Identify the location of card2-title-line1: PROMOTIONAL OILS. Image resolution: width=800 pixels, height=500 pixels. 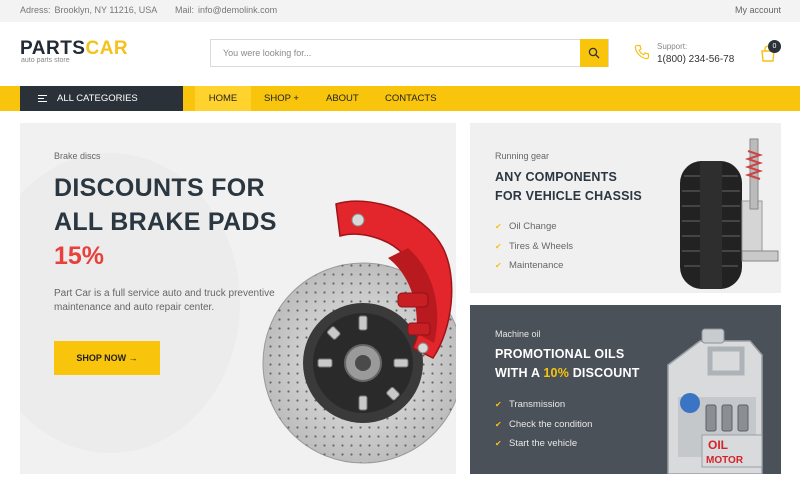
(560, 354).